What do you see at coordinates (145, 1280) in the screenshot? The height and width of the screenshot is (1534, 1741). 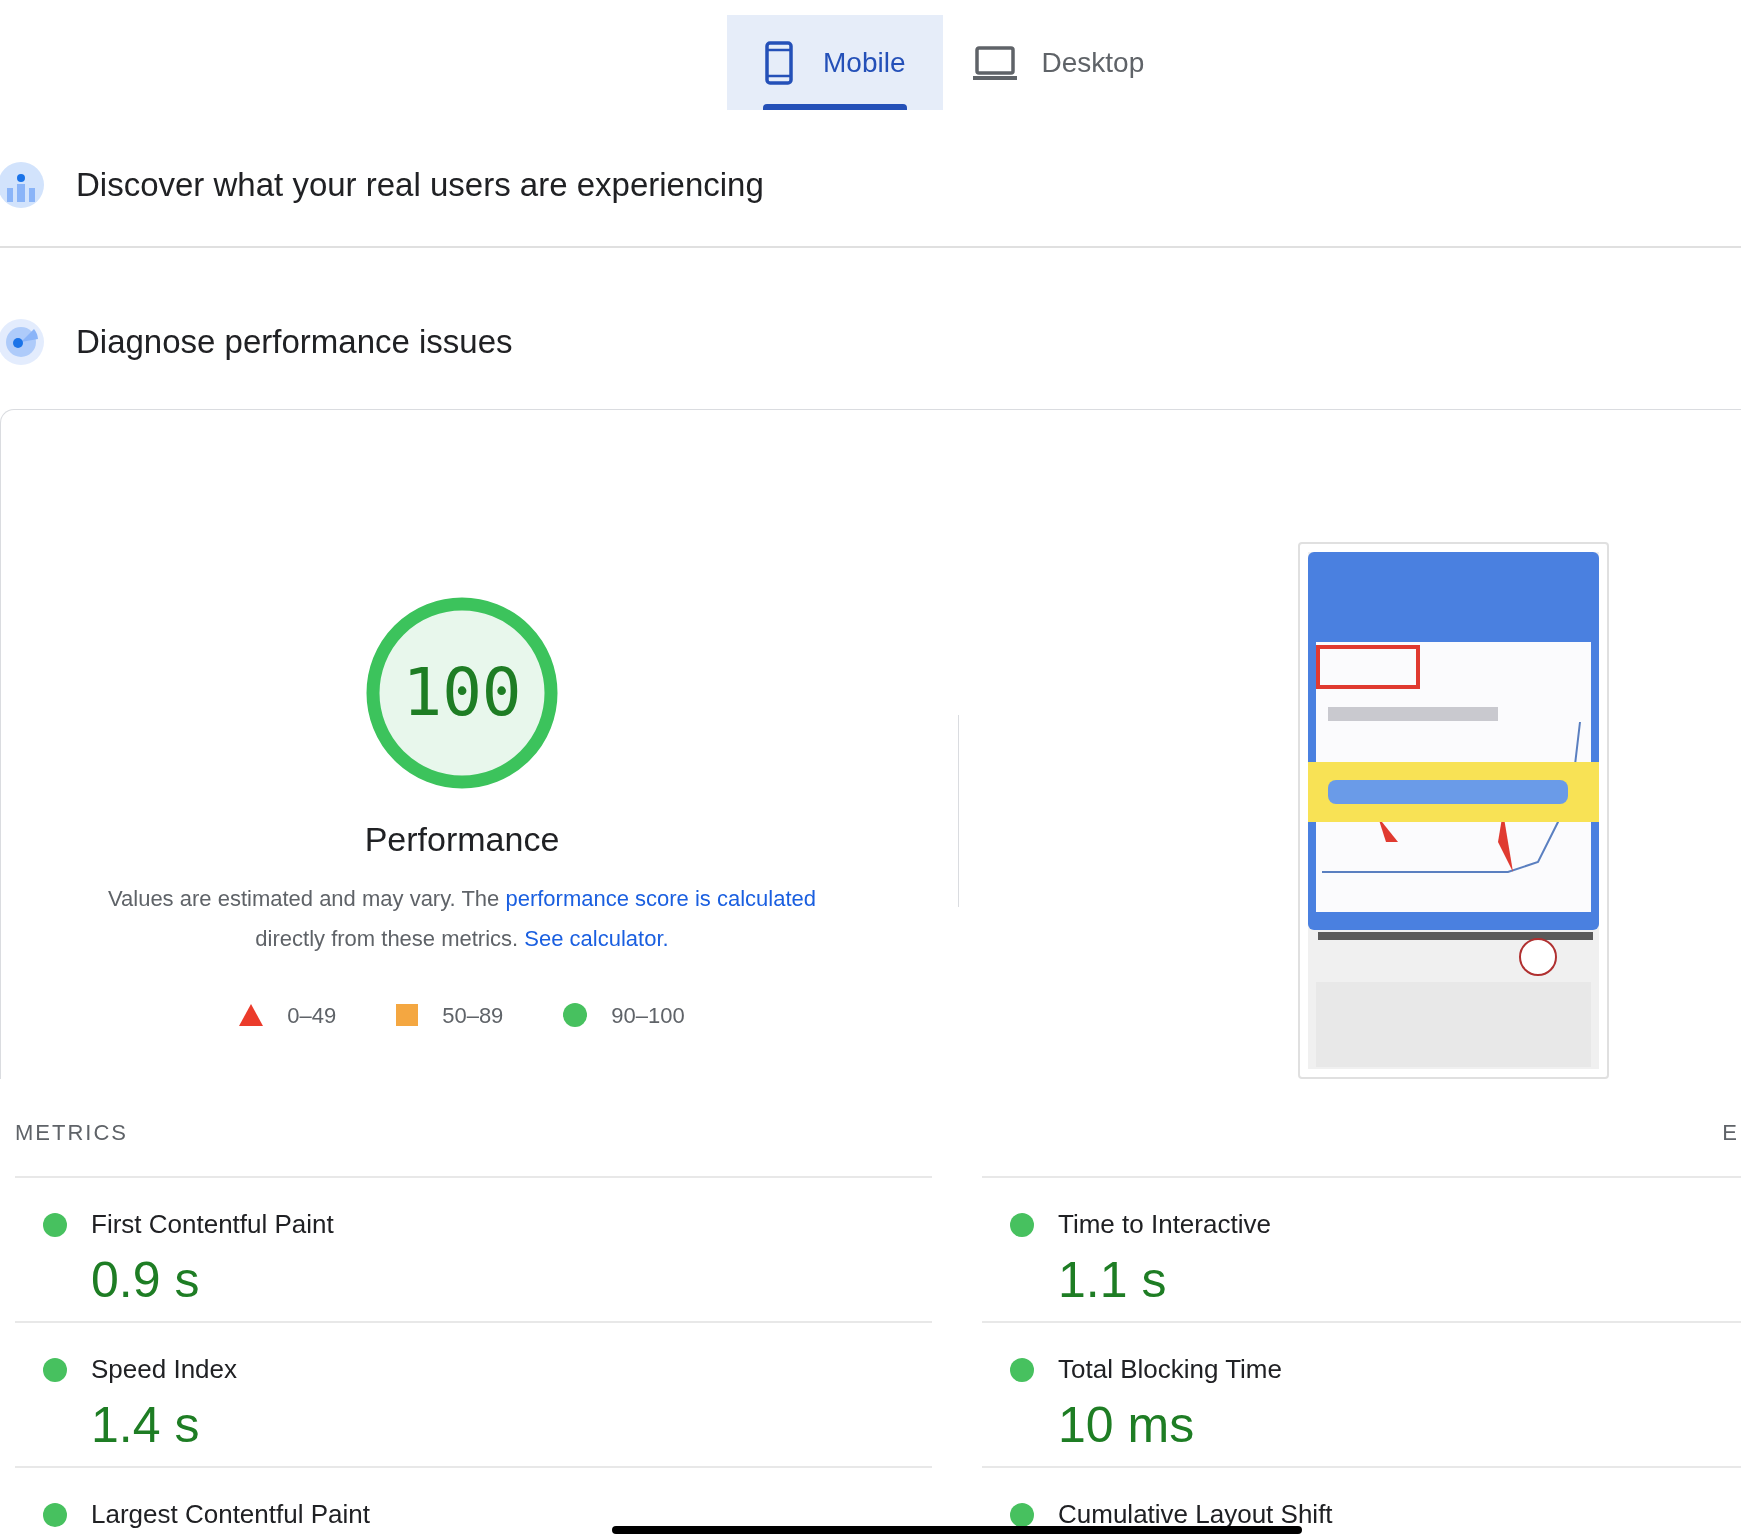 I see `metric-value: 0.9 s` at bounding box center [145, 1280].